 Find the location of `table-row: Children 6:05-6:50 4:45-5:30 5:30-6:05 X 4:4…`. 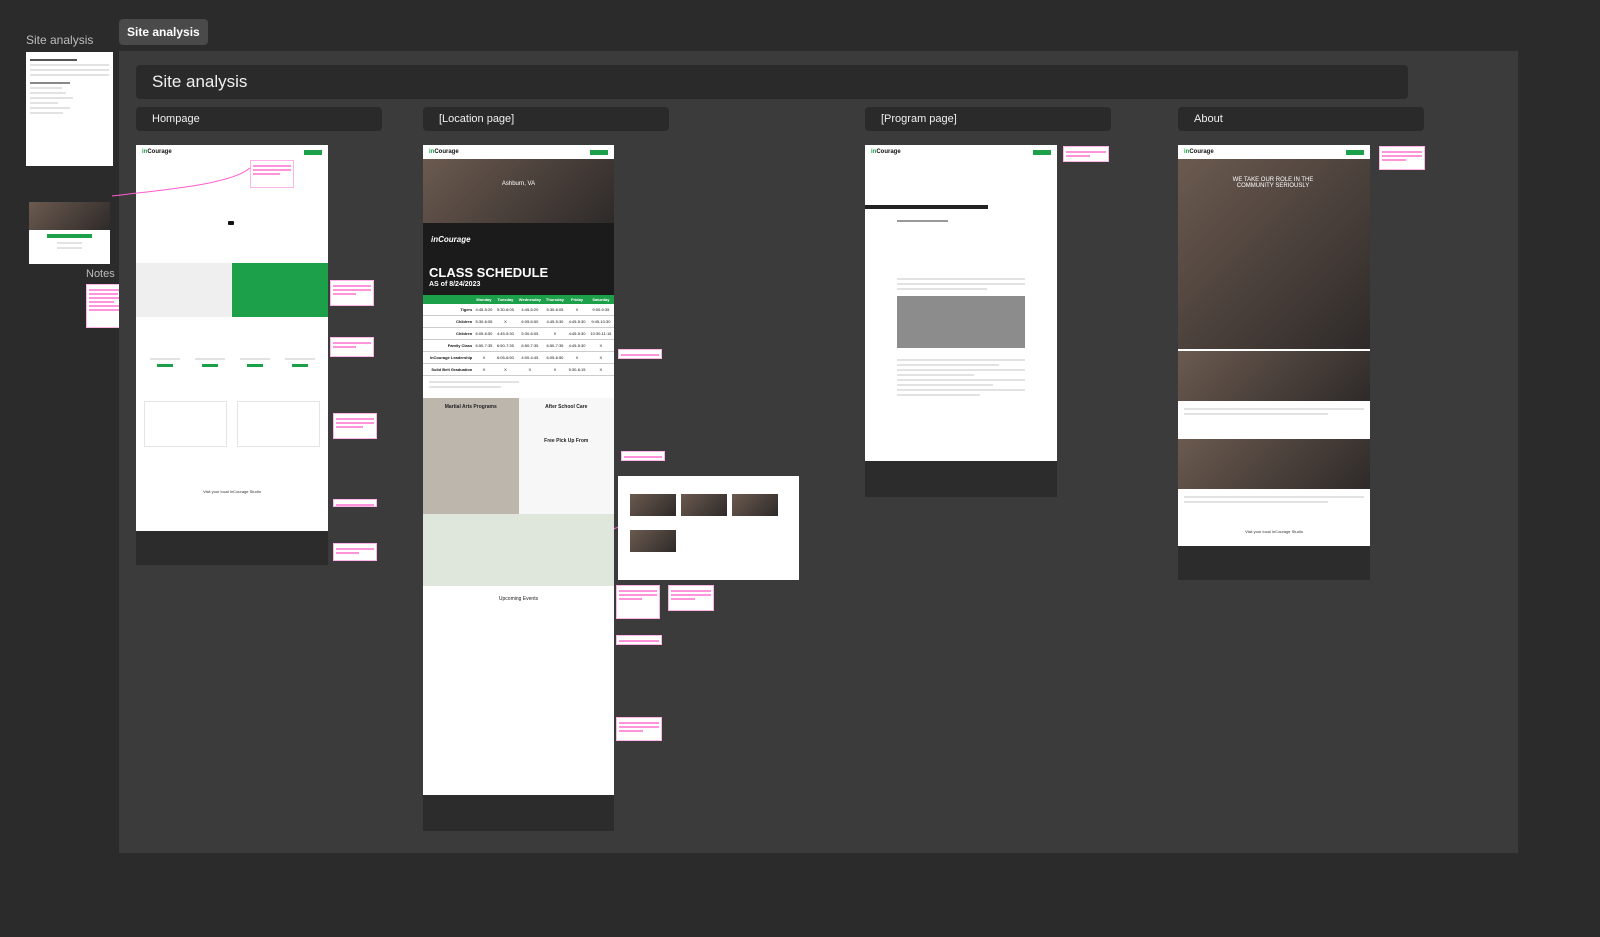

table-row: Children 6:05-6:50 4:45-5:30 5:30-6:05 X 4:4… is located at coordinates (518, 333).